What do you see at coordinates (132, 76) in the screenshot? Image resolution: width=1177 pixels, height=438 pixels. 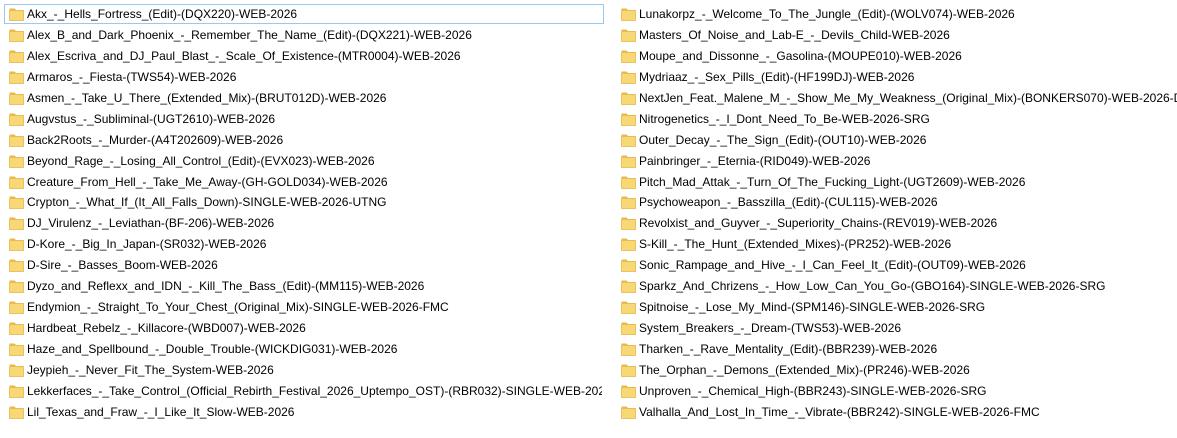 I see `folder-name: Armaros_-_Fiesta-(TWS54)-WEB-2026` at bounding box center [132, 76].